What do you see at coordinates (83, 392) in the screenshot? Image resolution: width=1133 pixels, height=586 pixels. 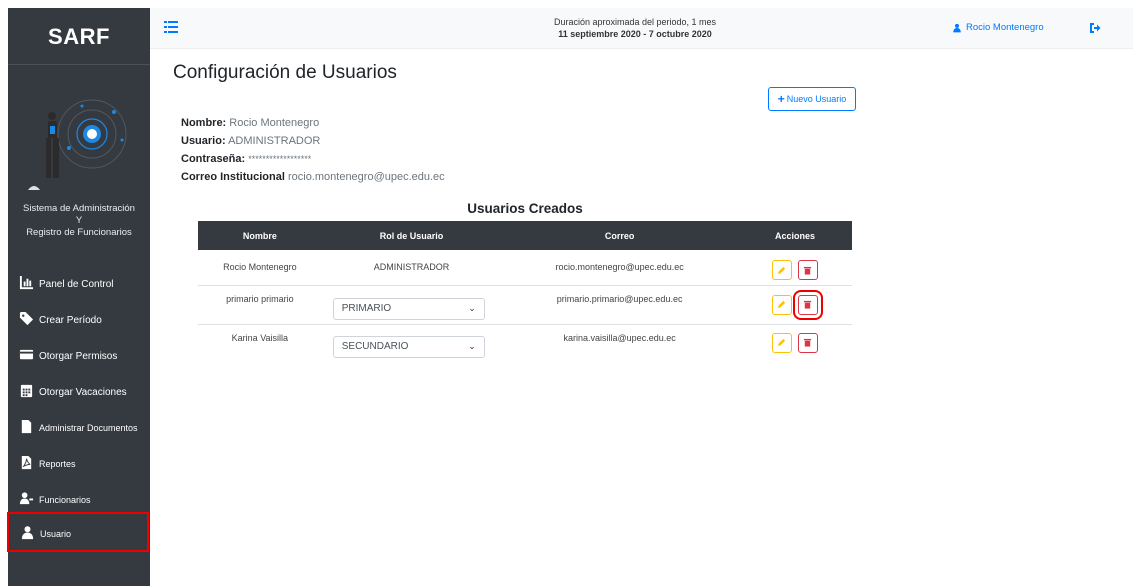 I see `sidebar-item-label: Otorgar Vacaciones` at bounding box center [83, 392].